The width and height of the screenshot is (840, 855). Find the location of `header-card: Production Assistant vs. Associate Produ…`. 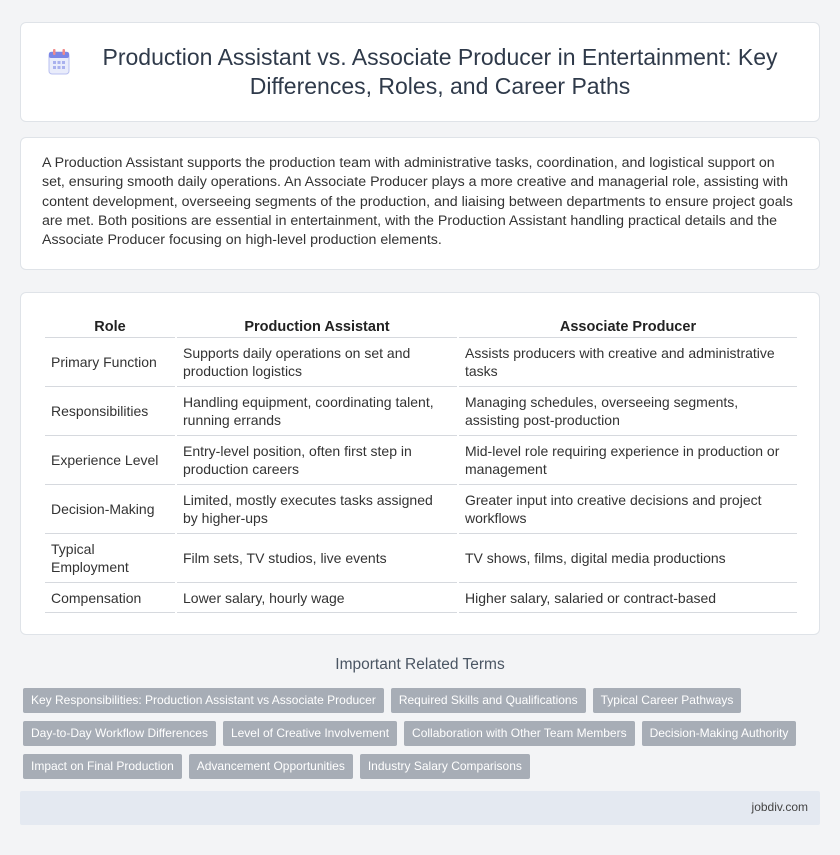

header-card: Production Assistant vs. Associate Produ… is located at coordinates (420, 72).